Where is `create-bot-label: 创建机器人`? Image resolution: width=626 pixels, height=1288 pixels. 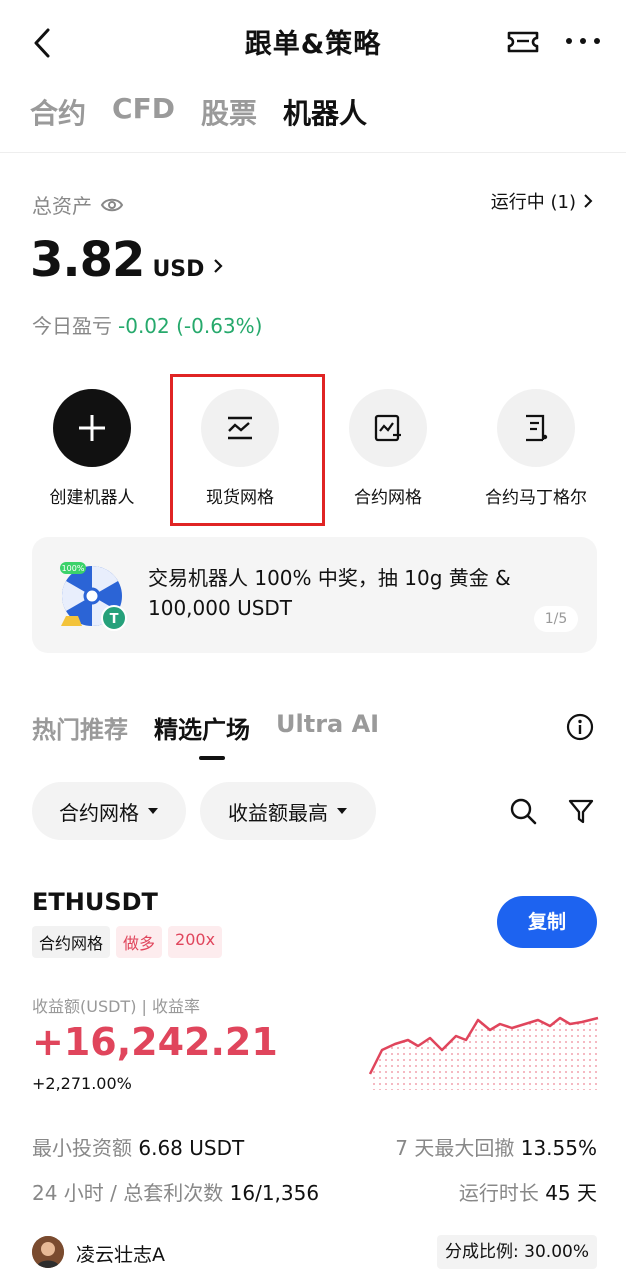 create-bot-label: 创建机器人 is located at coordinates (92, 498).